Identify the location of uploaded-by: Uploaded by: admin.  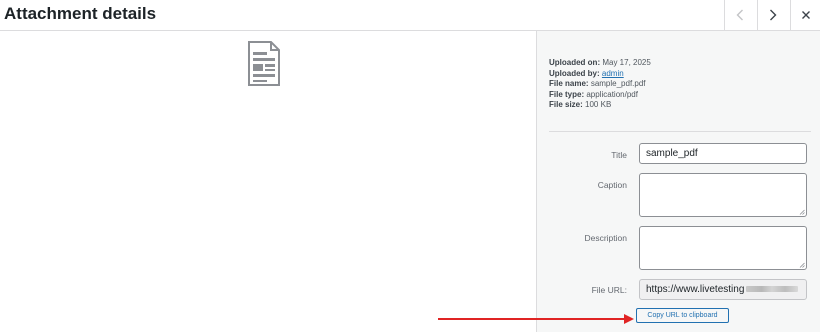
(586, 73).